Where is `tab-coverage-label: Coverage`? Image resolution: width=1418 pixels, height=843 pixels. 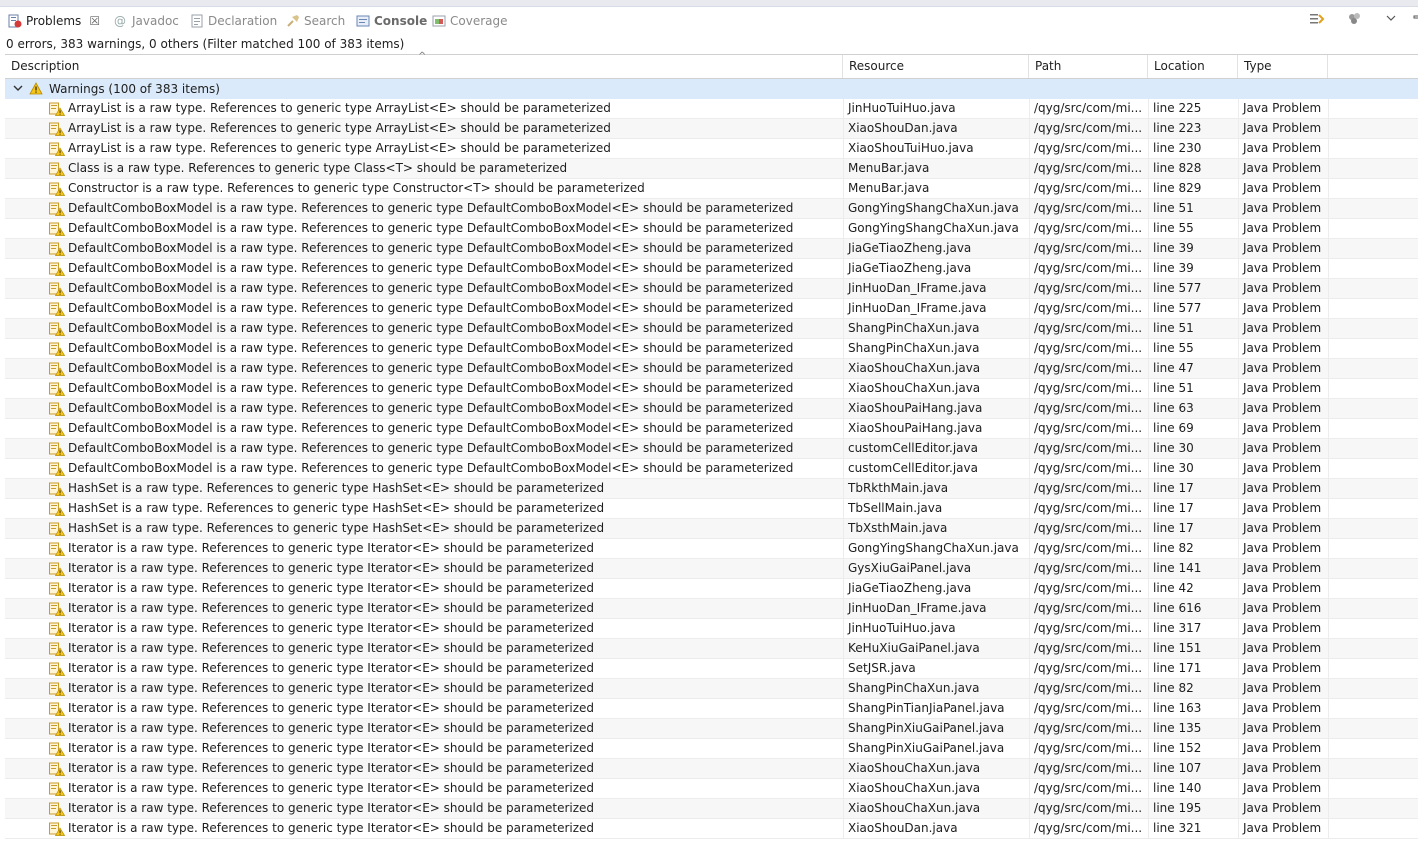 tab-coverage-label: Coverage is located at coordinates (479, 21).